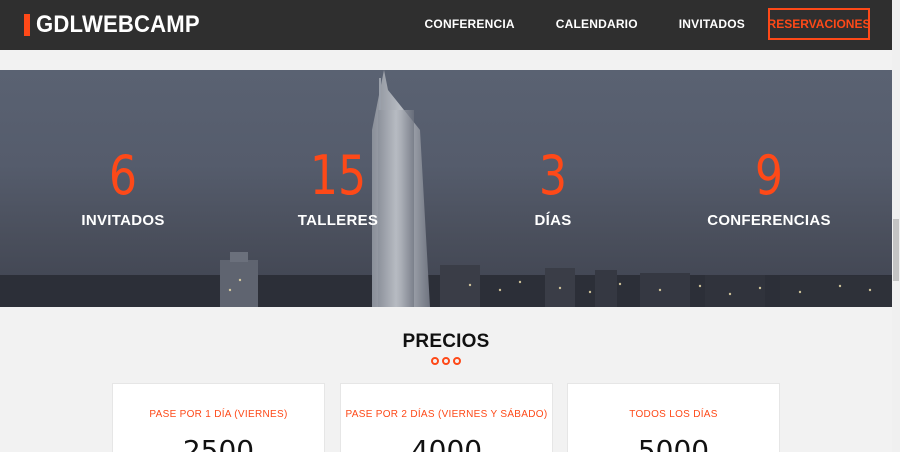  What do you see at coordinates (338, 175) in the screenshot?
I see `stat-value: 15` at bounding box center [338, 175].